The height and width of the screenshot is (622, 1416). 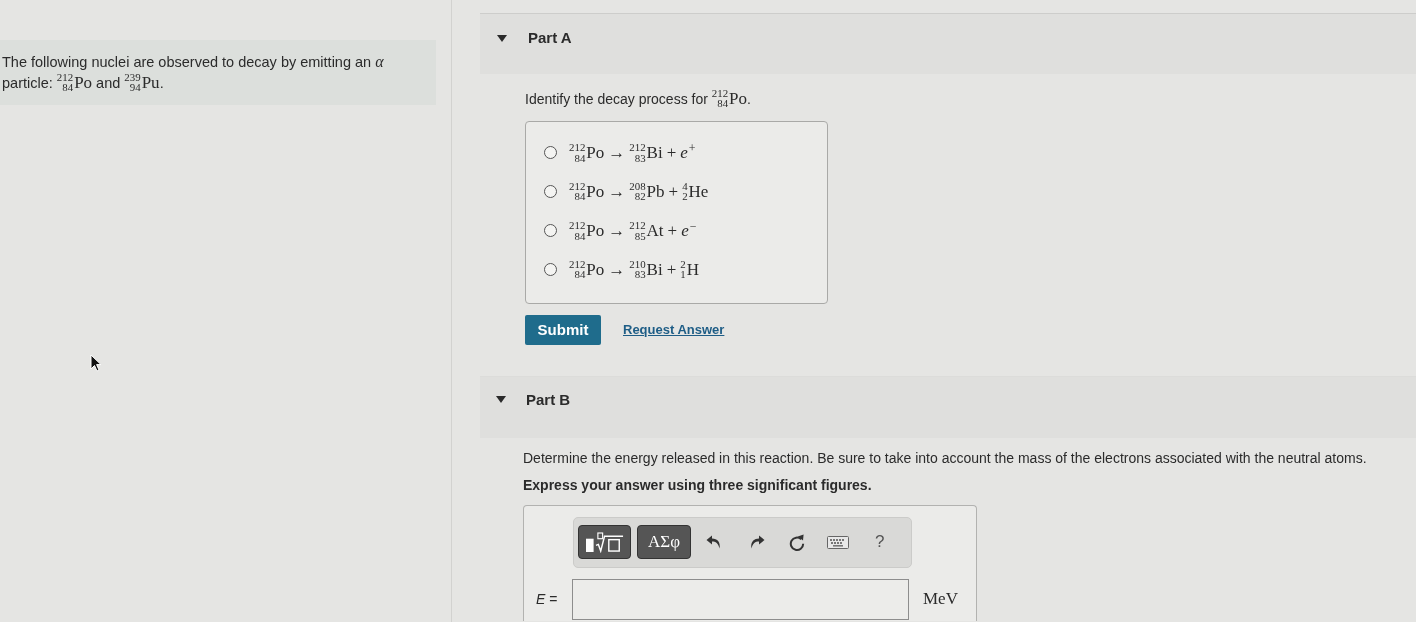 I want to click on help-button: ?, so click(x=880, y=542).